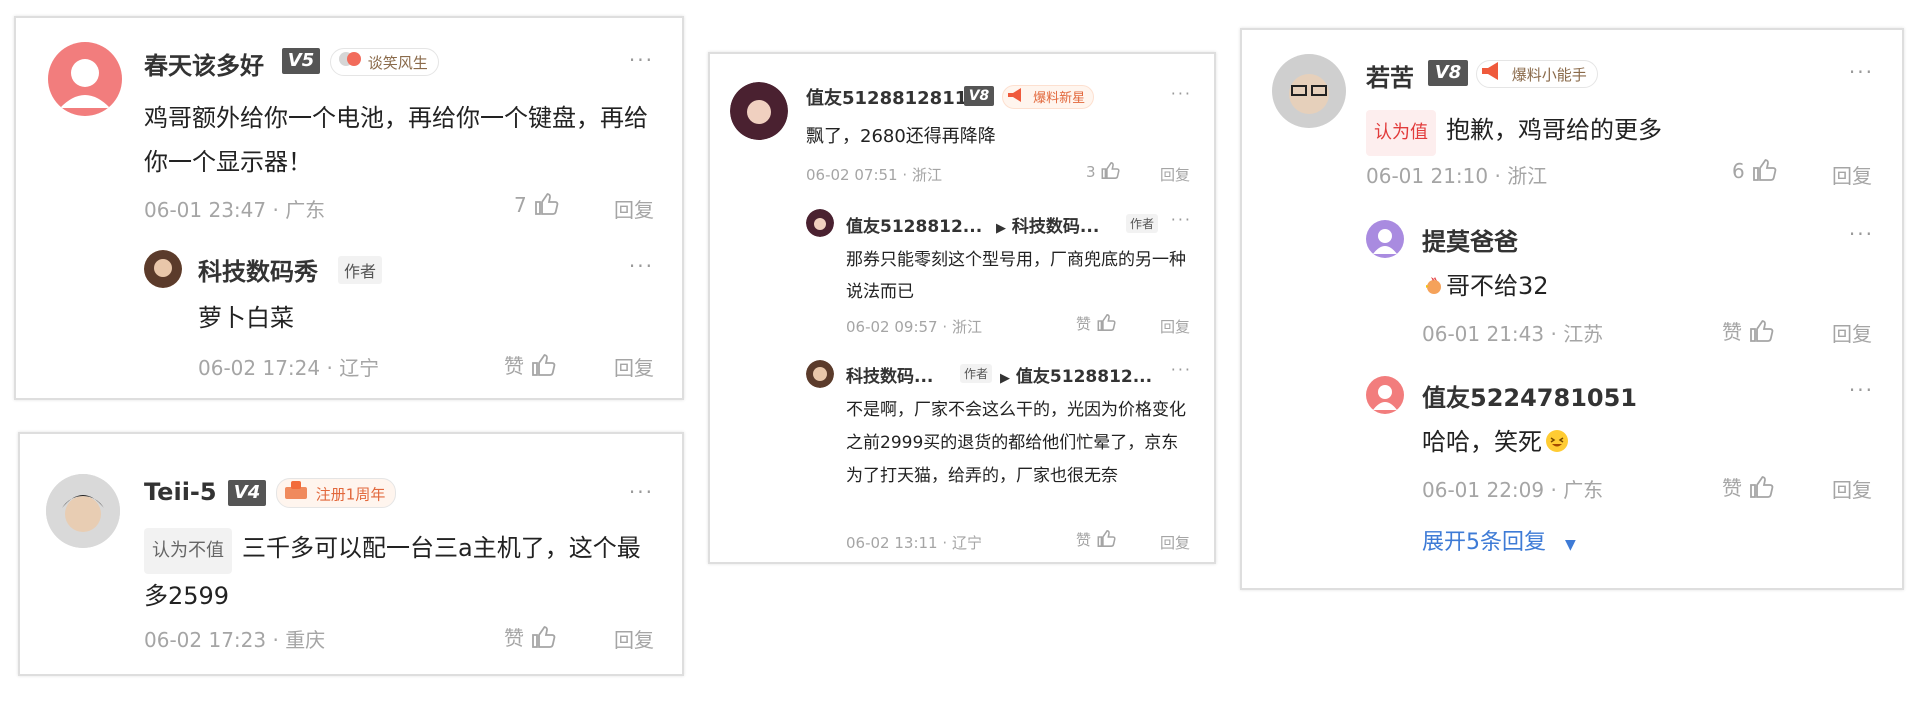 The width and height of the screenshot is (1920, 709). I want to click on like-button: 6, so click(1754, 172).